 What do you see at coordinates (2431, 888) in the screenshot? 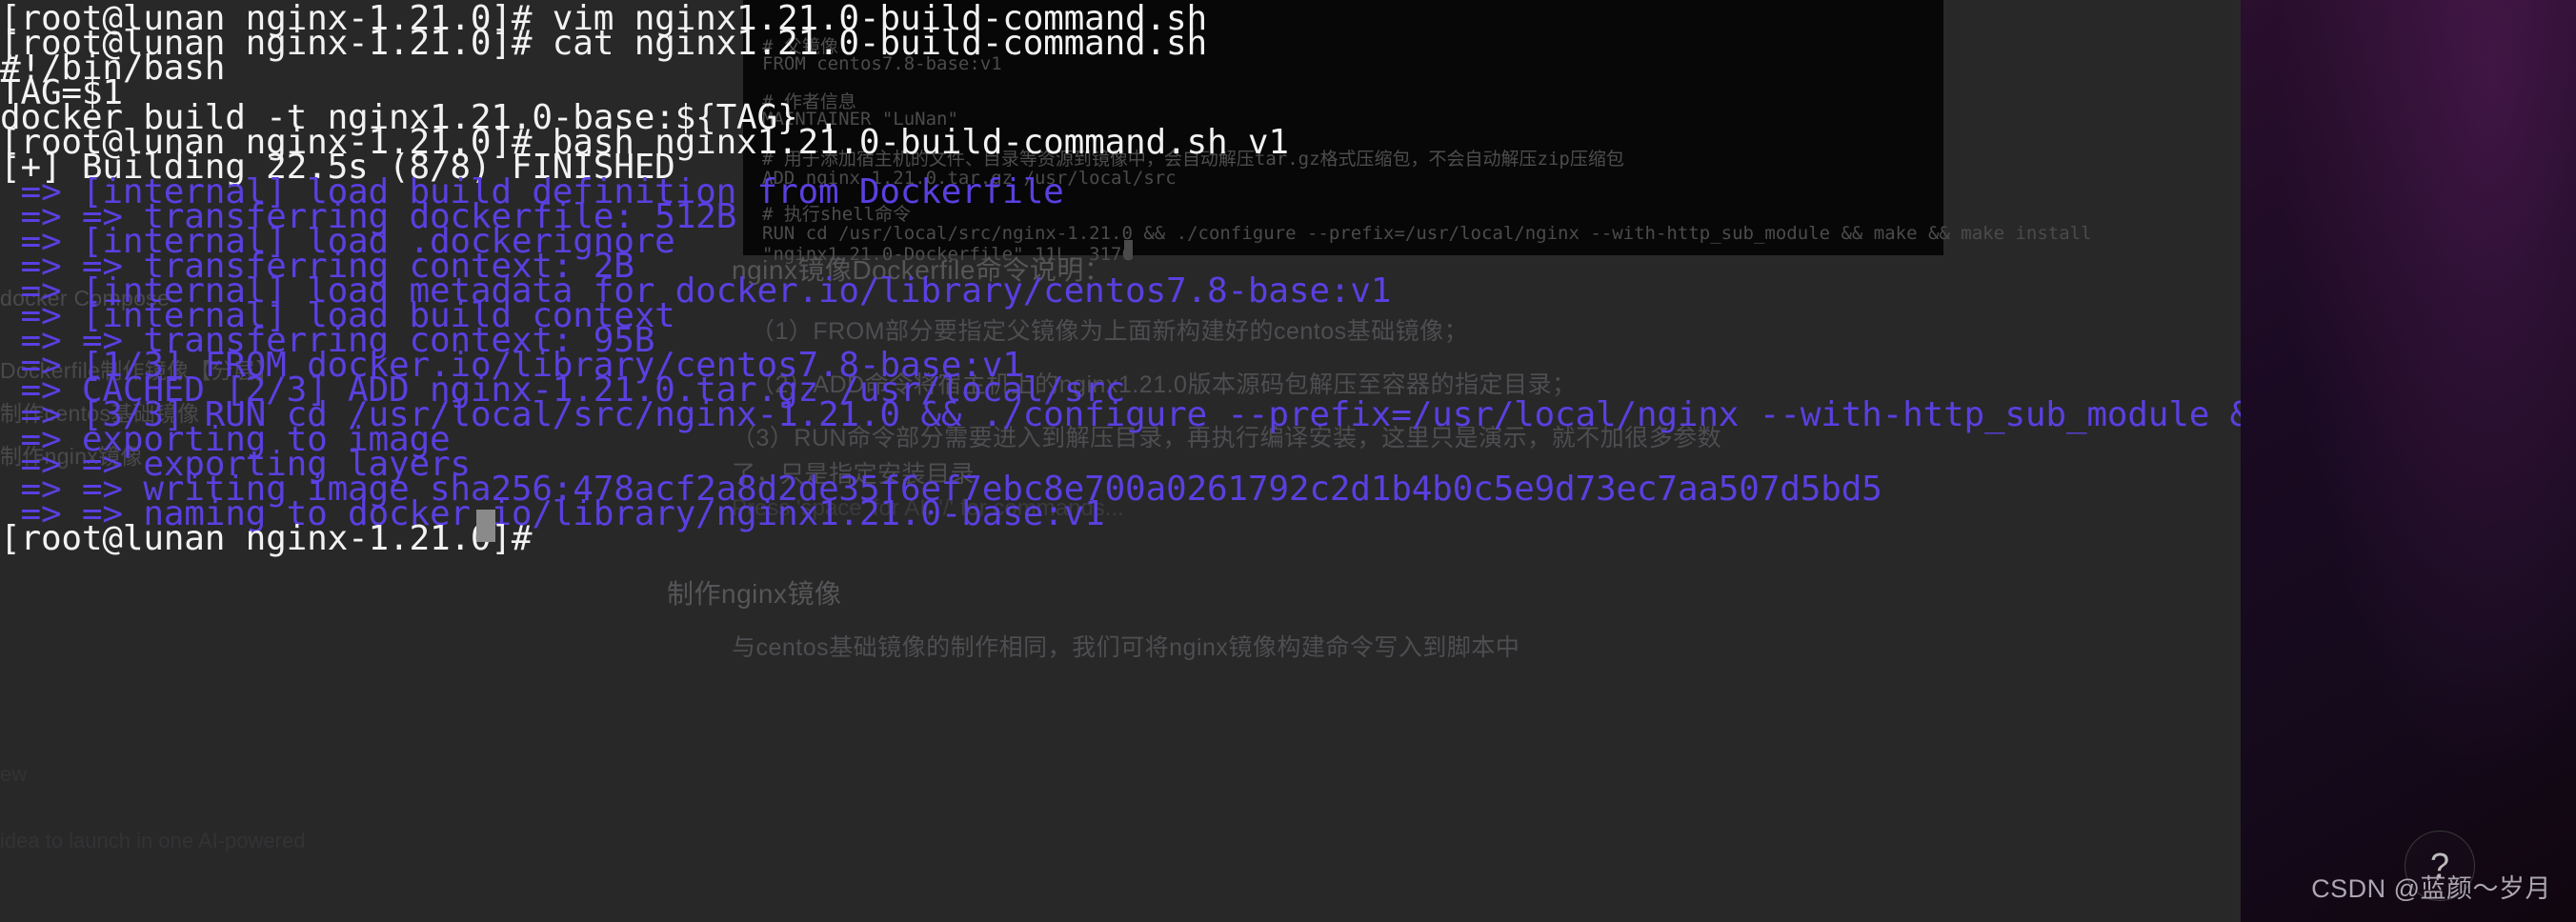
I see `csdn-watermark: CSDN @蓝颜～岁月` at bounding box center [2431, 888].